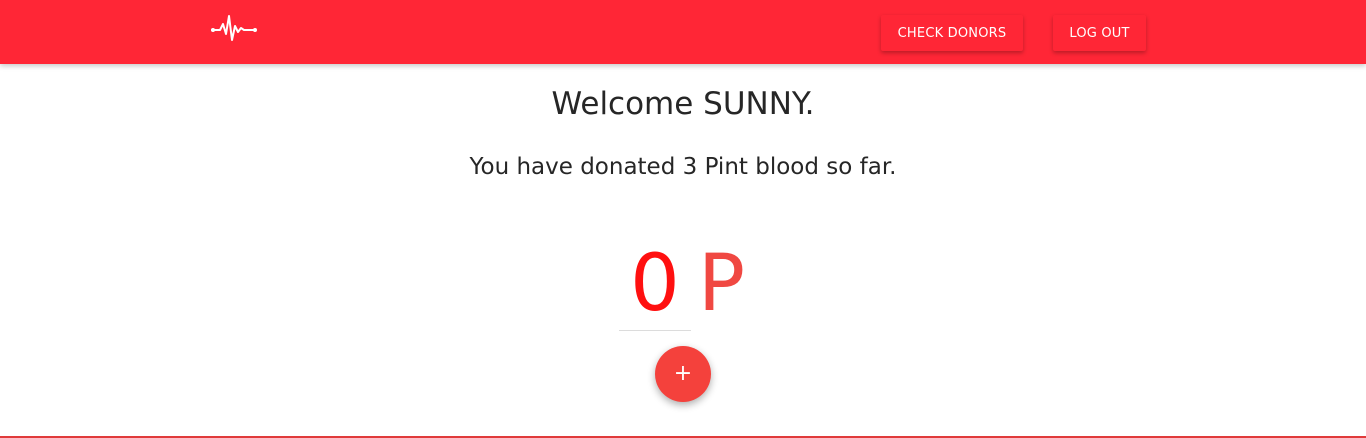 The width and height of the screenshot is (1366, 438). I want to click on add-donation-button: +, so click(683, 374).